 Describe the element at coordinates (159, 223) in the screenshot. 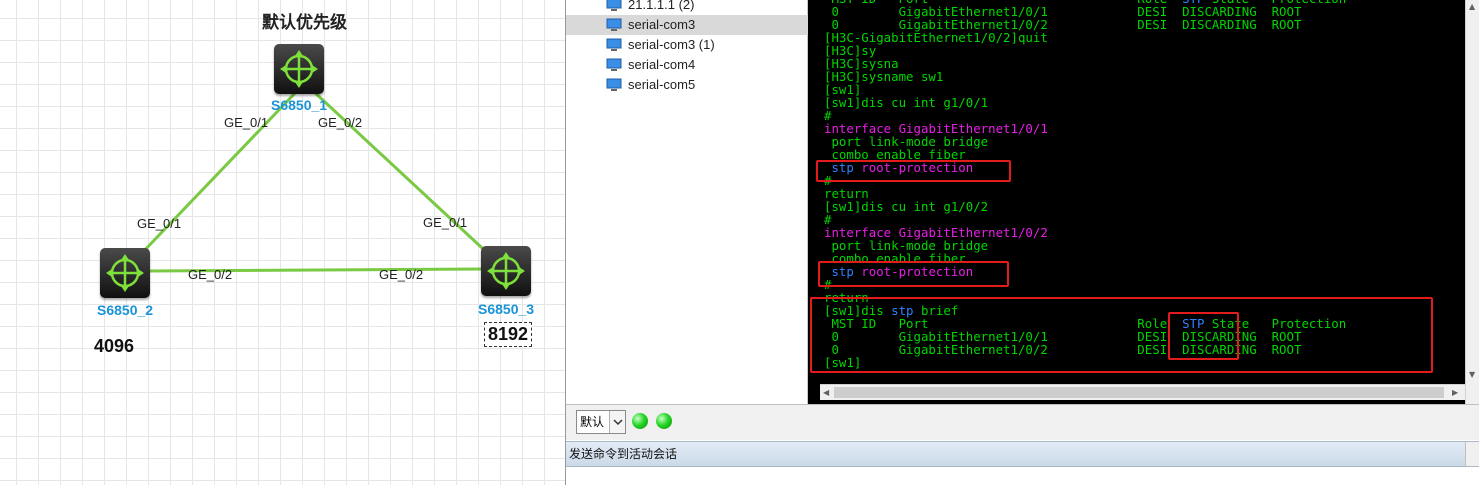

I see `port-label-s2-ge01: GE_0/1` at that location.